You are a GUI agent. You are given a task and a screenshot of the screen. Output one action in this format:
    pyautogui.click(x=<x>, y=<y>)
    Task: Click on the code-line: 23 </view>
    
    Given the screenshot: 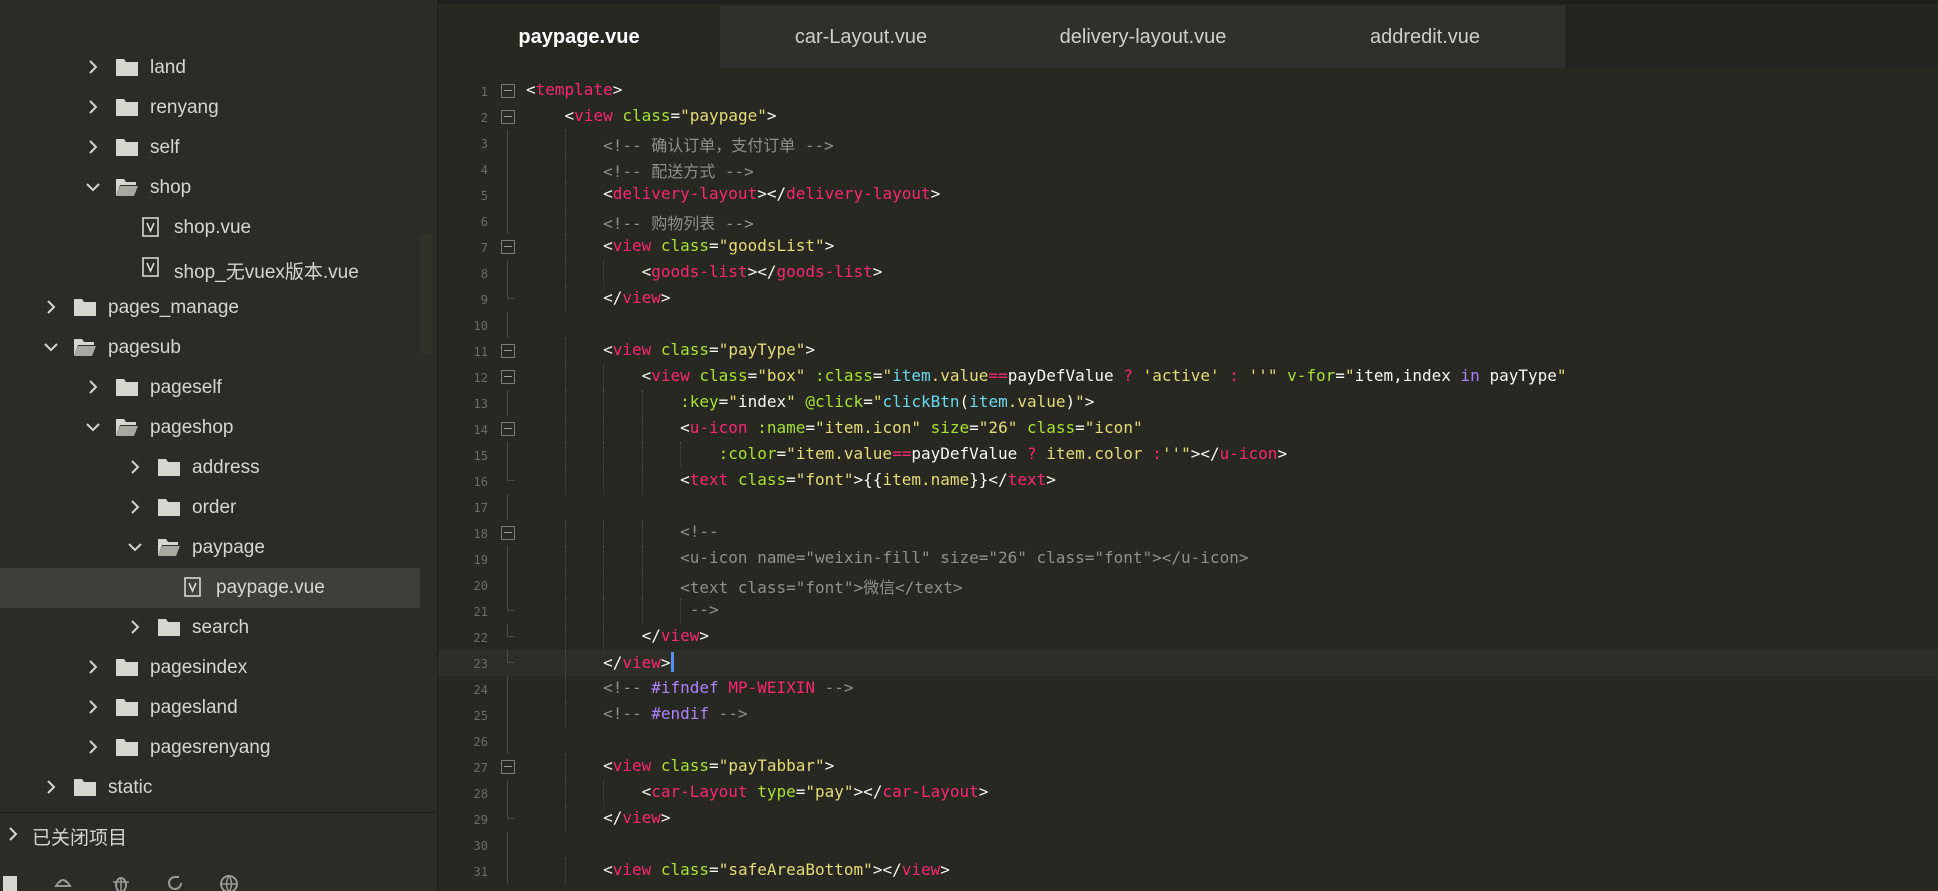 What is the action you would take?
    pyautogui.click(x=1188, y=663)
    